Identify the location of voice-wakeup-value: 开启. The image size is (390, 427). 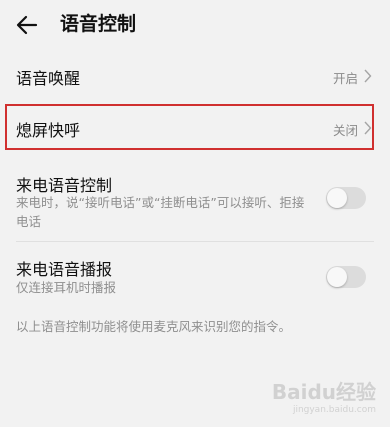
(345, 78).